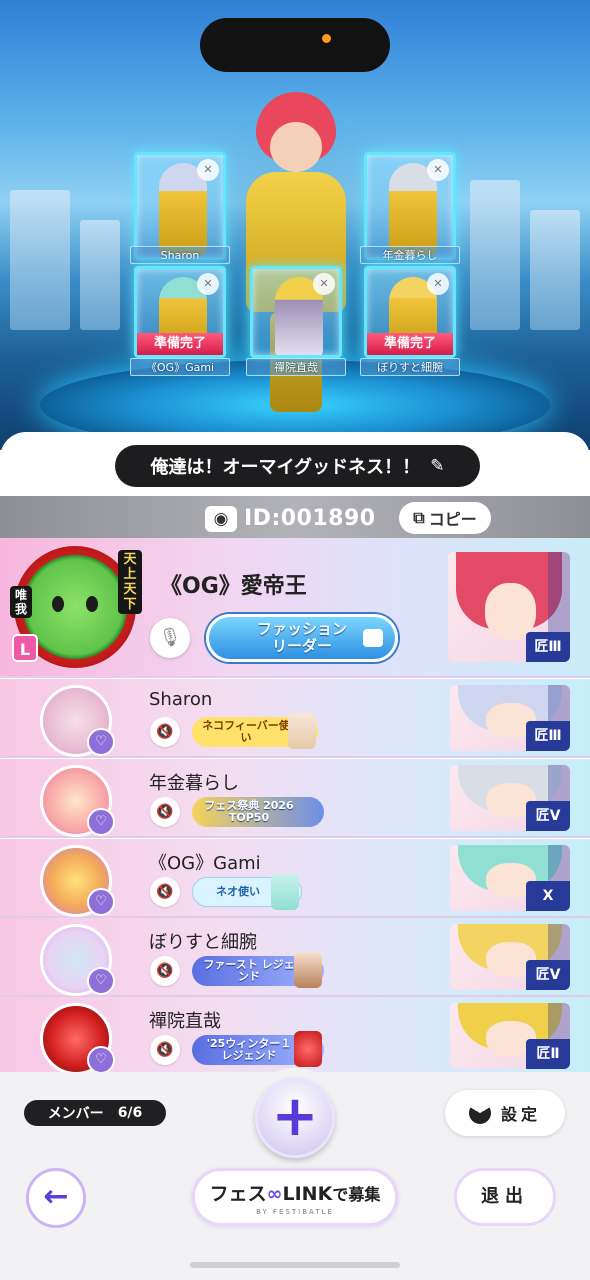  Describe the element at coordinates (296, 312) in the screenshot. I see `member-card-4: ✕` at that location.